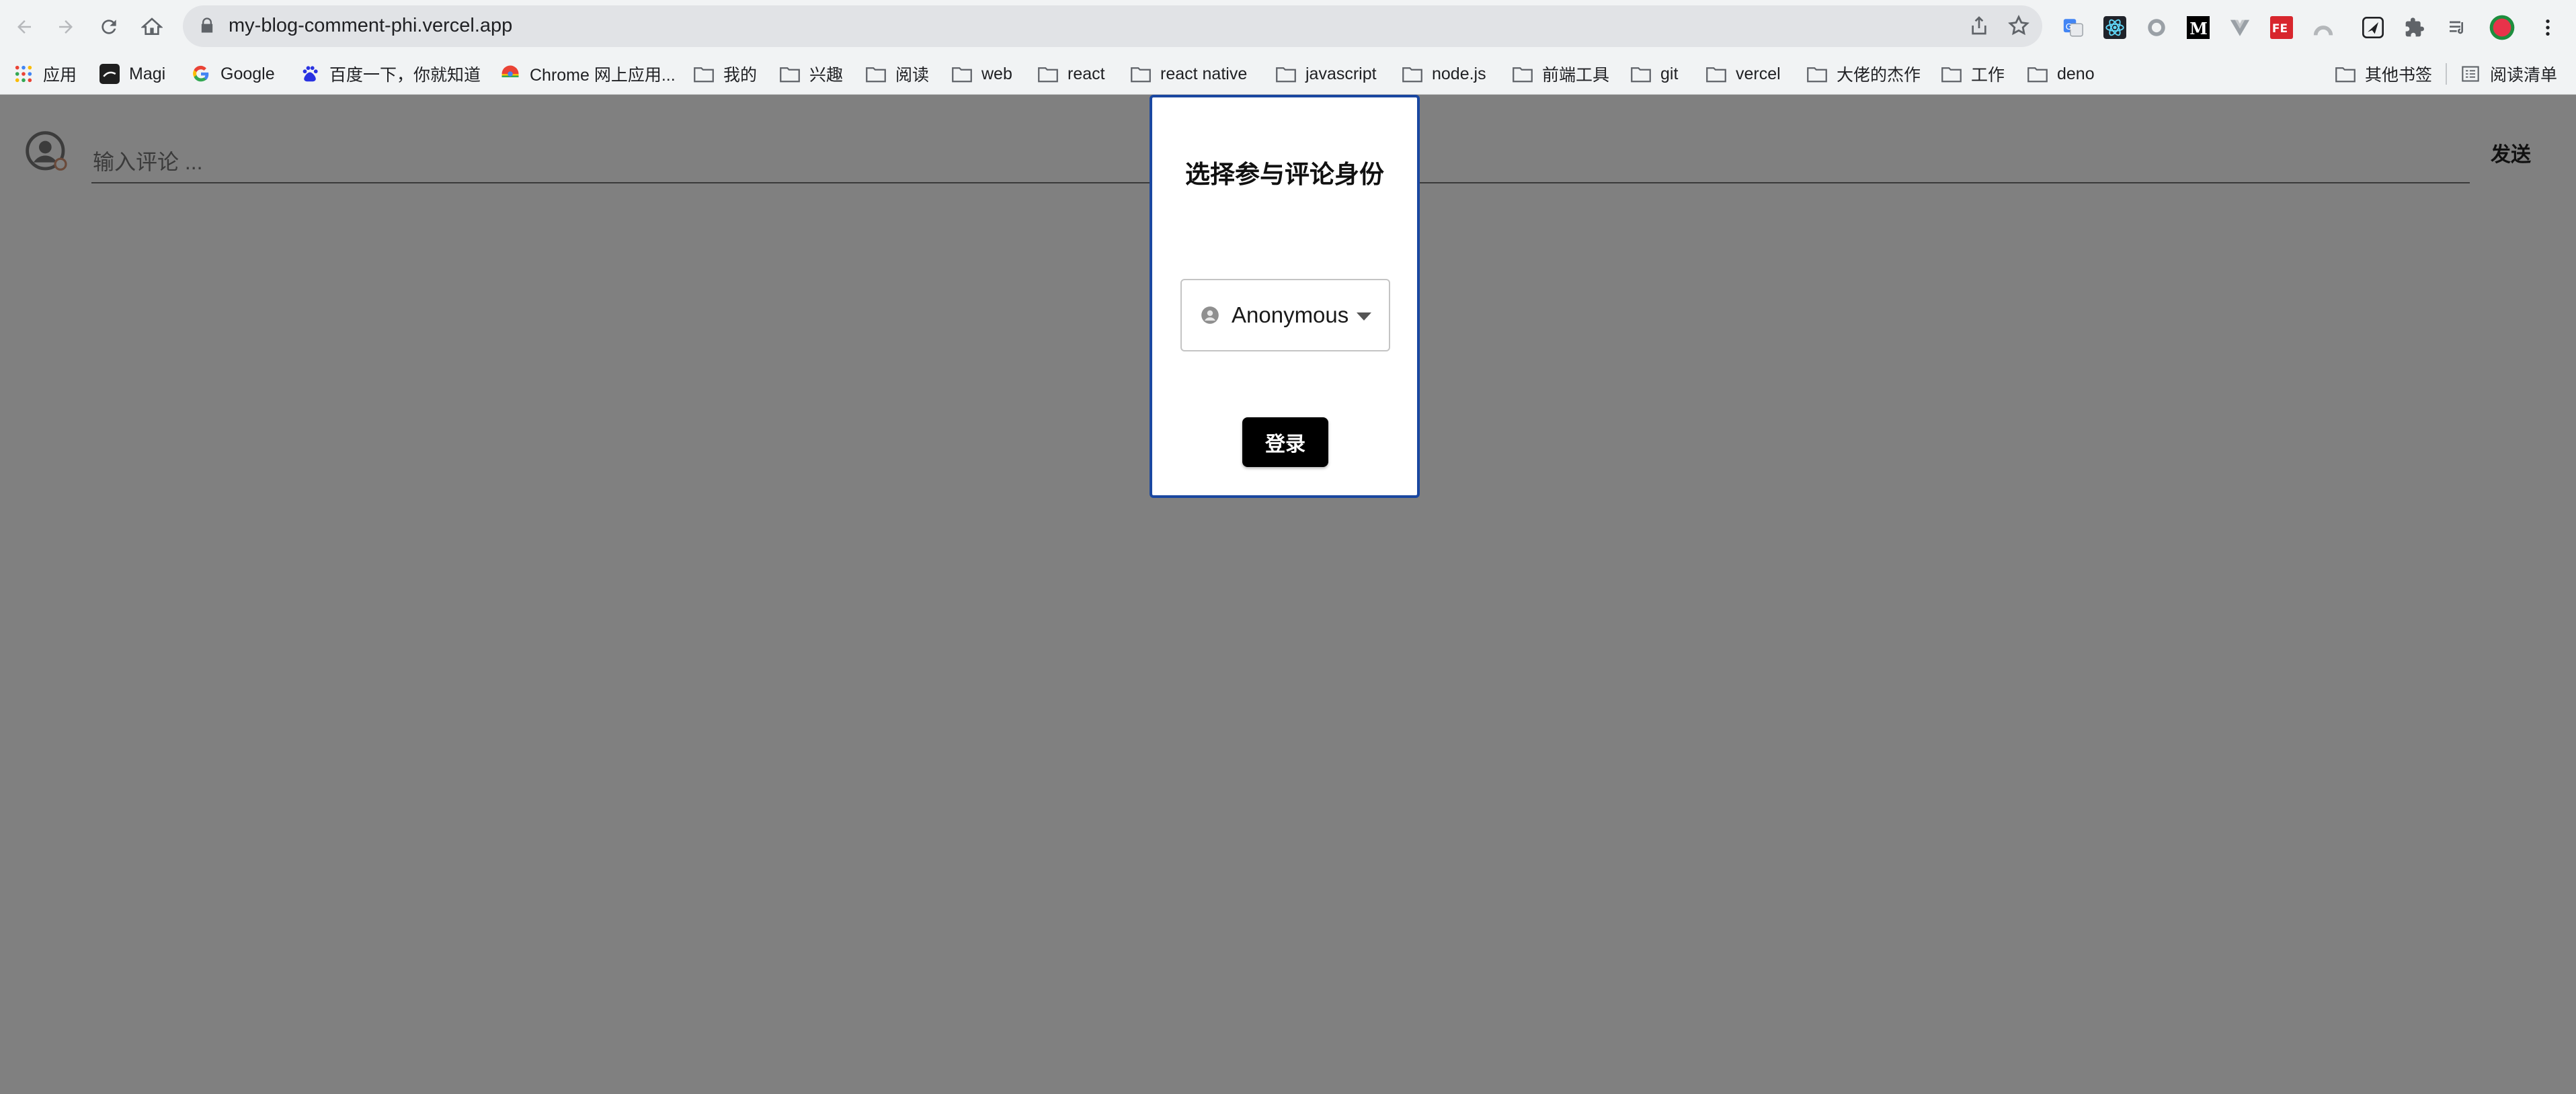 This screenshot has width=2576, height=1094. What do you see at coordinates (147, 73) in the screenshot?
I see `bookmark-label: Magi` at bounding box center [147, 73].